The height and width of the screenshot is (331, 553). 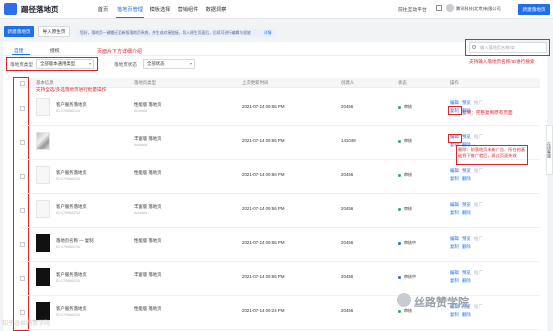 I want to click on nav-marketing: 营销组件, so click(x=188, y=10).